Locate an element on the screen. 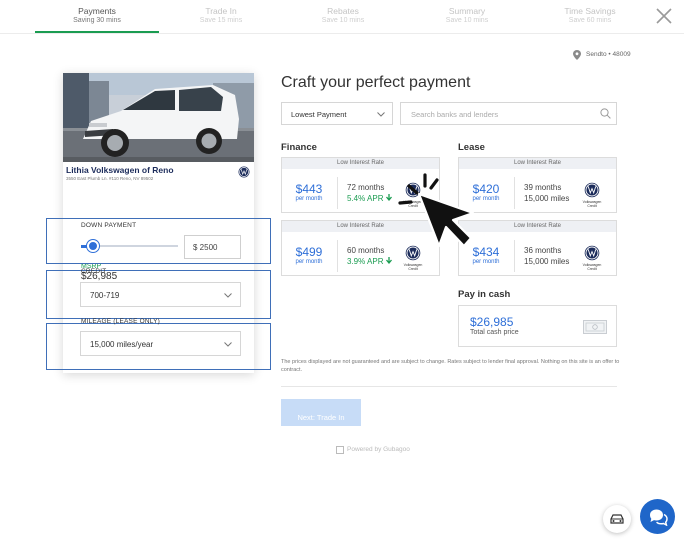 The width and height of the screenshot is (684, 541). offer-apr-value: 3.9% APR is located at coordinates (365, 261).